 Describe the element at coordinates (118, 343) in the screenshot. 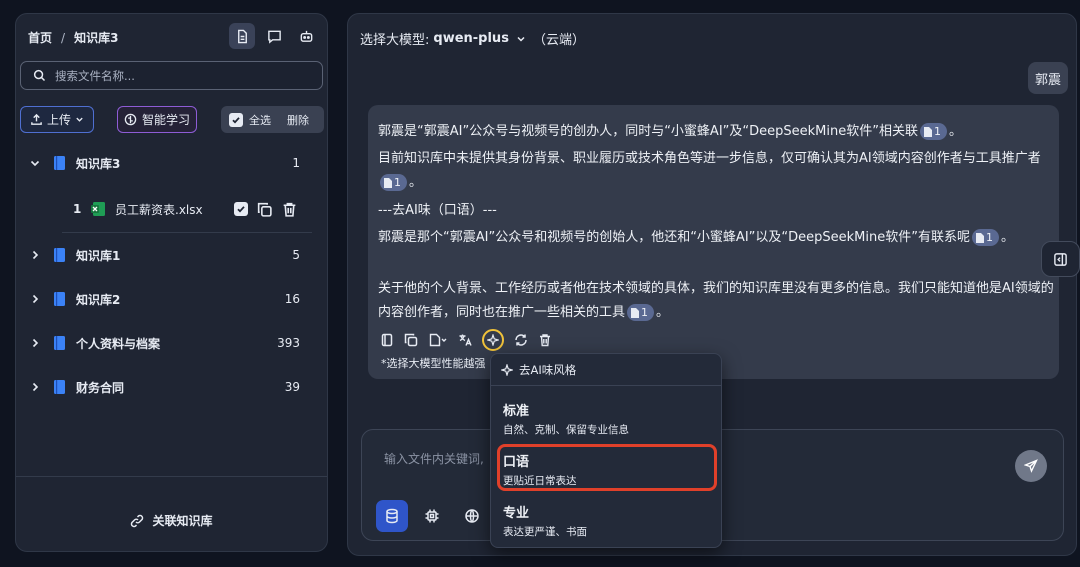

I see `kb-name: 个人资料与档案` at that location.